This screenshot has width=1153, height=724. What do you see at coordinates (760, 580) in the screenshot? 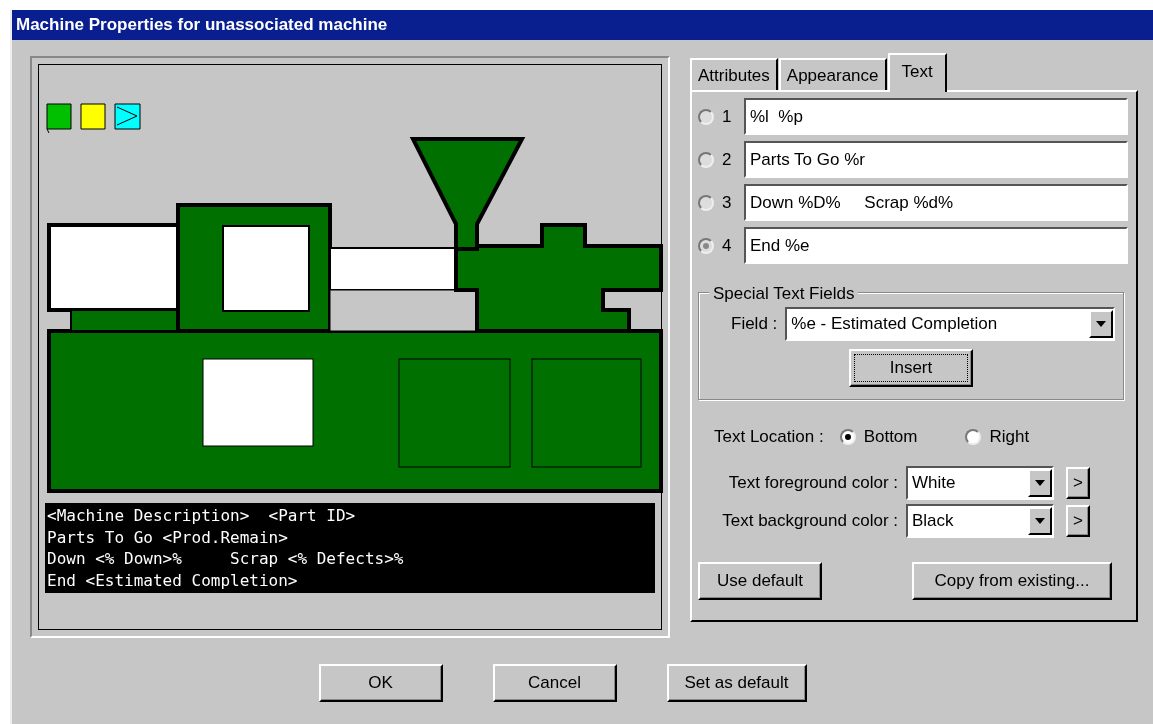
I see `panel-button: Use default` at bounding box center [760, 580].